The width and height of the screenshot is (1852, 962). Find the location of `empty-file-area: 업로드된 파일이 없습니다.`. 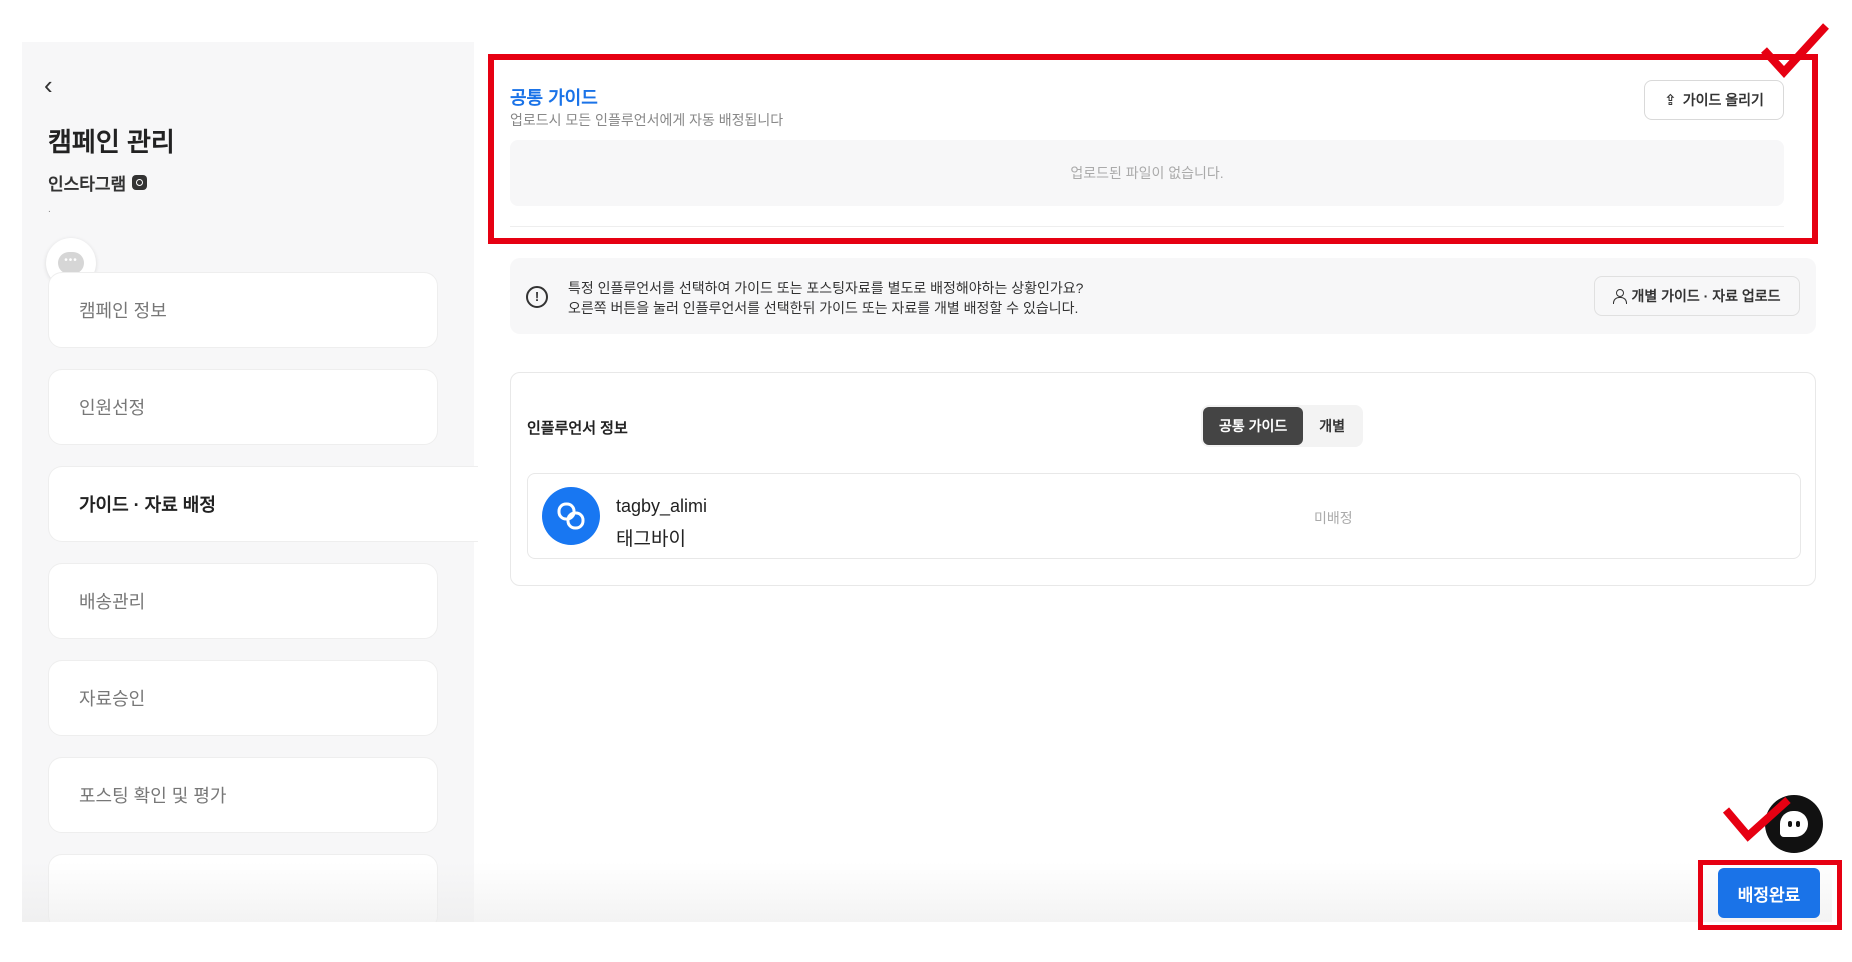

empty-file-area: 업로드된 파일이 없습니다. is located at coordinates (1147, 173).